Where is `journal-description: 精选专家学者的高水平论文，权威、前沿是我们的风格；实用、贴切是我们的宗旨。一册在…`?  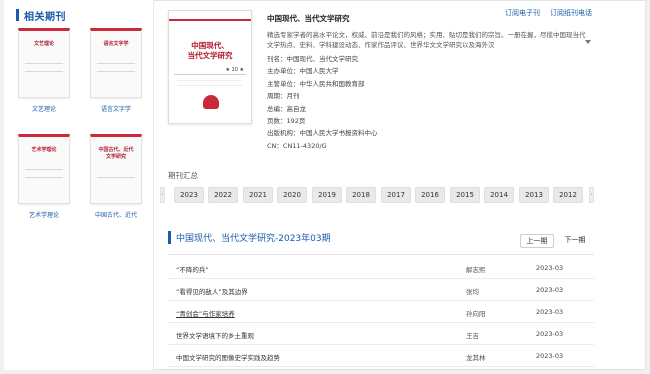
journal-description: 精选专家学者的高水平论文，权威、前沿是我们的风格；实用、贴切是我们的宗旨。一册在… is located at coordinates (426, 40).